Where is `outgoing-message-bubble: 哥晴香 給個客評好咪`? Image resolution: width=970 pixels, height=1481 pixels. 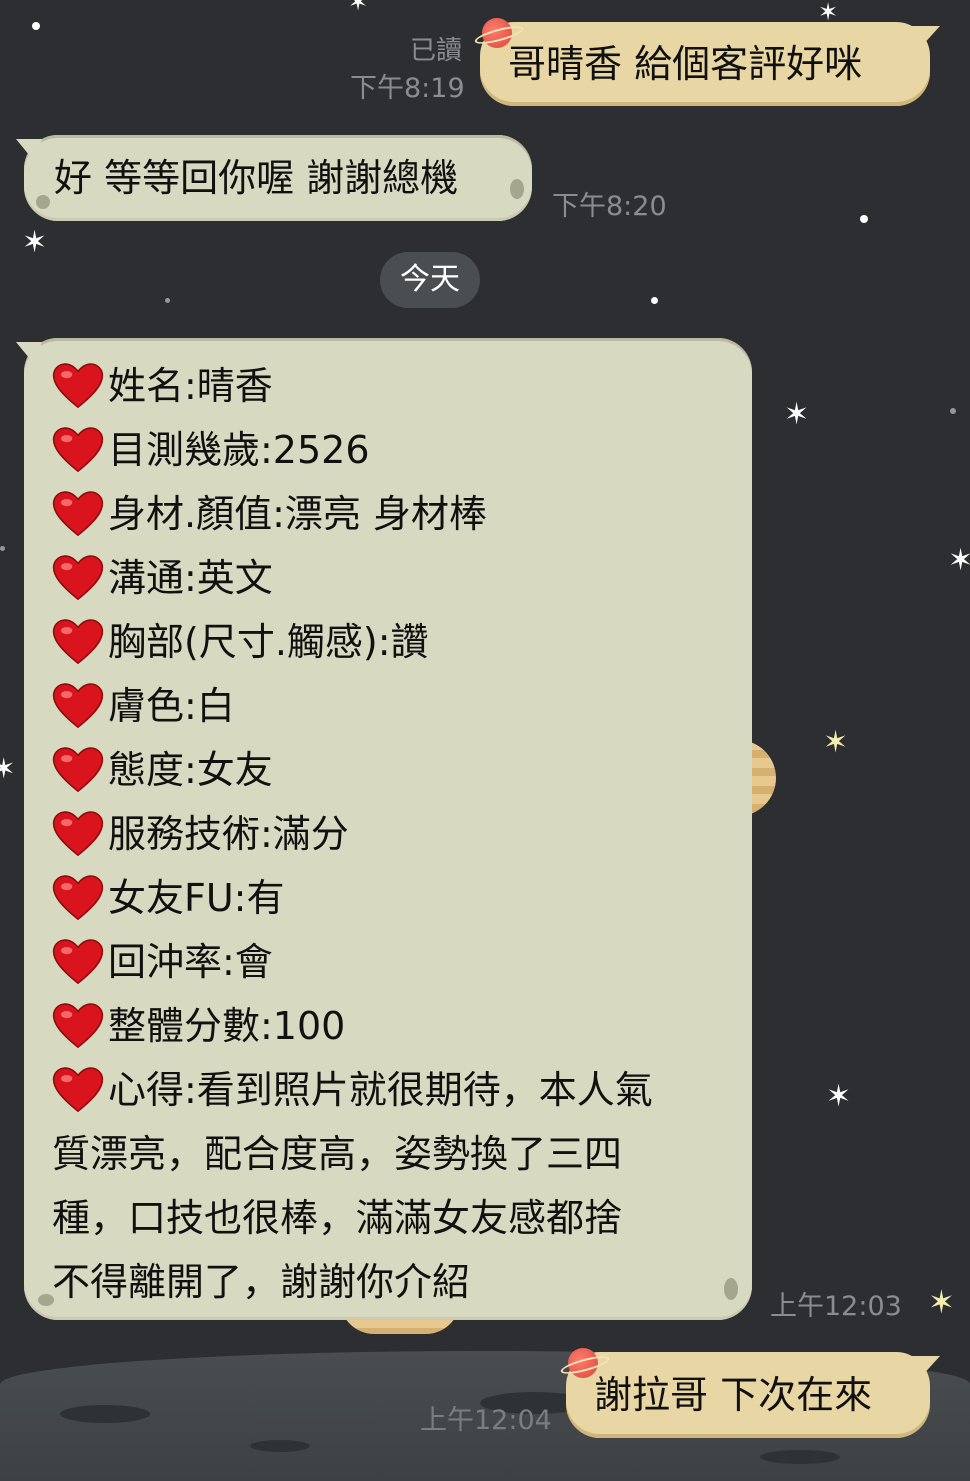 outgoing-message-bubble: 哥晴香 給個客評好咪 is located at coordinates (705, 62).